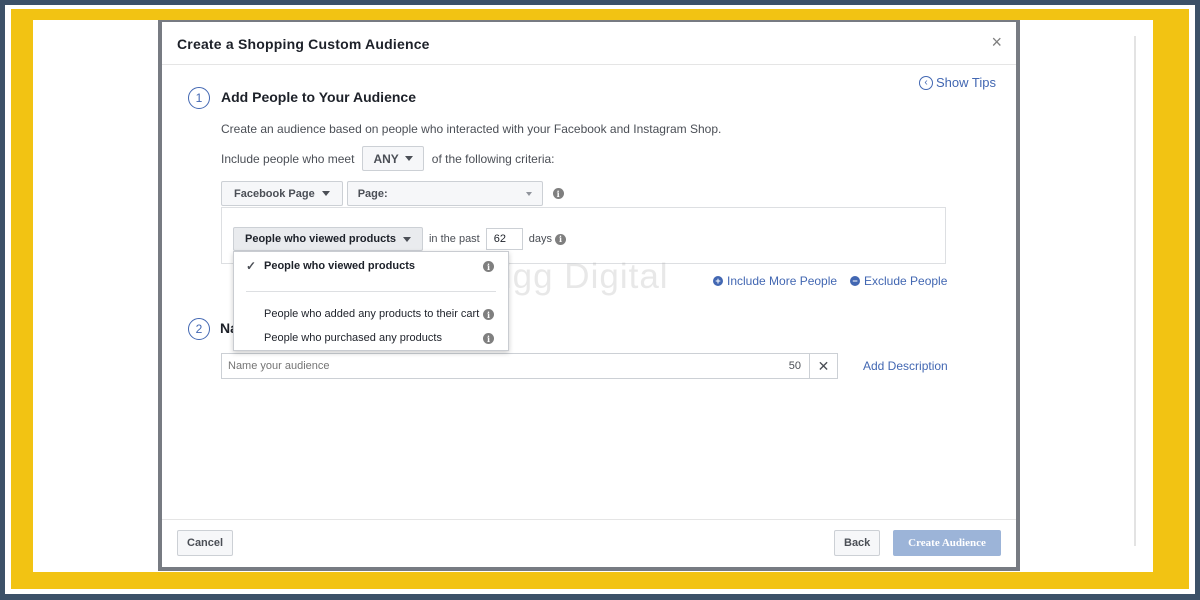  What do you see at coordinates (718, 281) in the screenshot?
I see `plus-circle-icon: +` at bounding box center [718, 281].